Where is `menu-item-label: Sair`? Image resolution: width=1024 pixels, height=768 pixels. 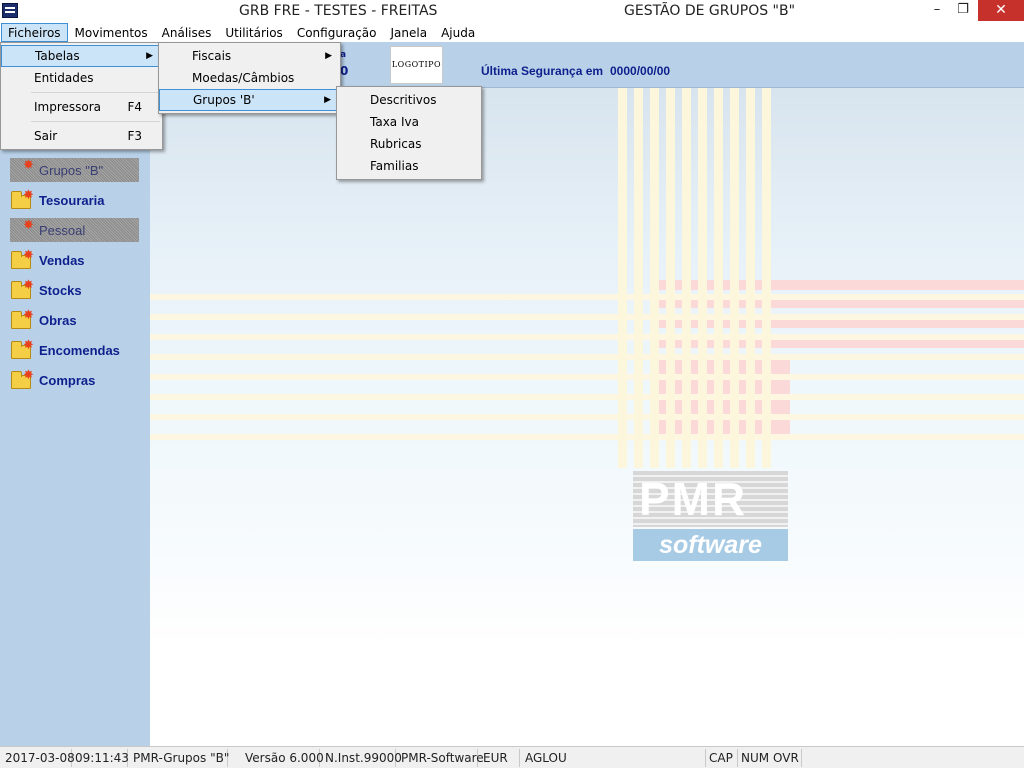
menu-item-label: Sair is located at coordinates (46, 136).